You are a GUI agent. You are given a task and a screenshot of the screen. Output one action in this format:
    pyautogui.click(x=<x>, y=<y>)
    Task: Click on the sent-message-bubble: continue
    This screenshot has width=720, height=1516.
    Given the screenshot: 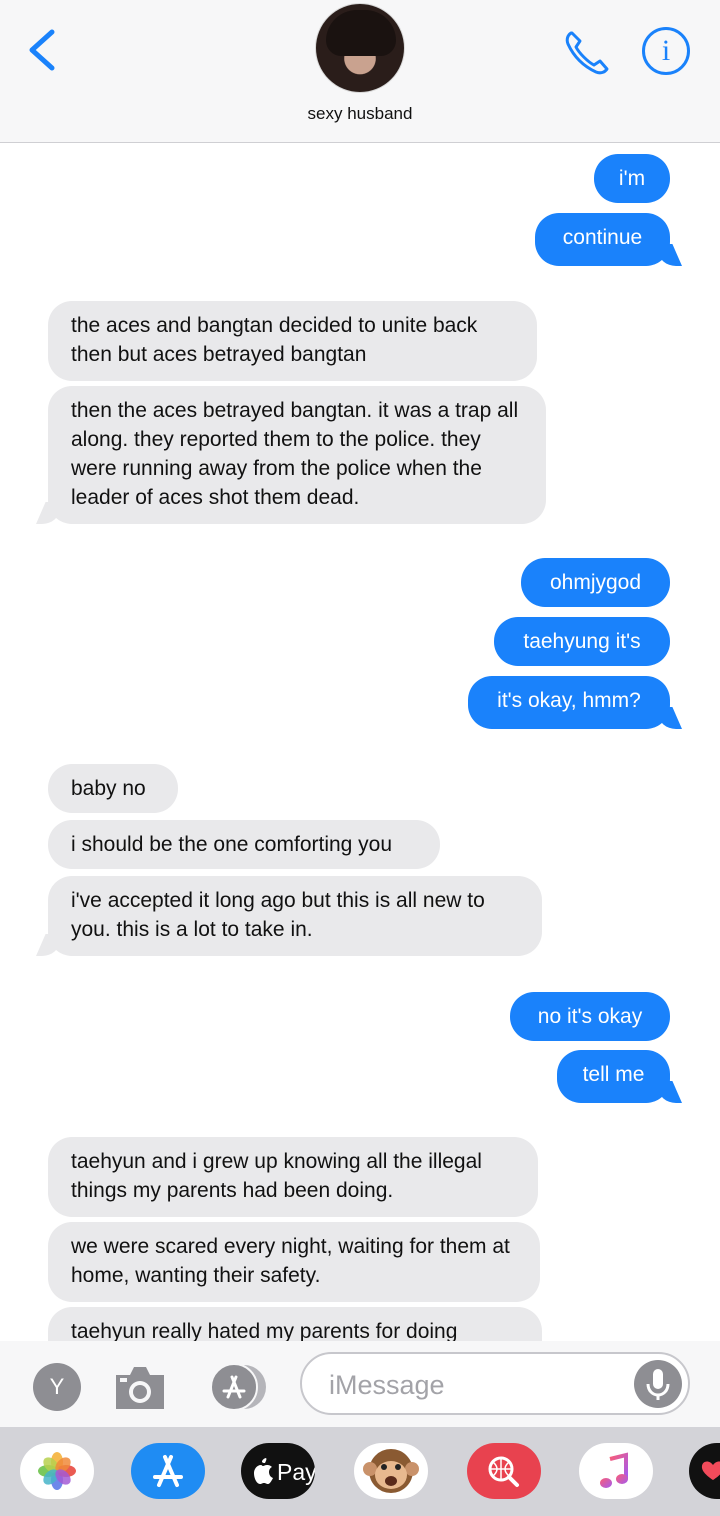 What is the action you would take?
    pyautogui.click(x=602, y=239)
    